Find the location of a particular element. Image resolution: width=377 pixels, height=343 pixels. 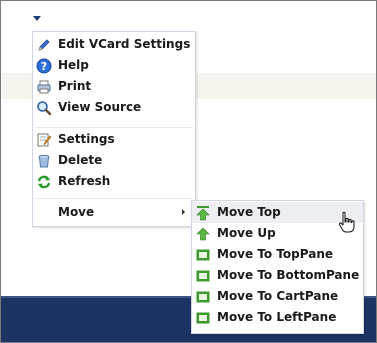

pencil-icon is located at coordinates (44, 45).